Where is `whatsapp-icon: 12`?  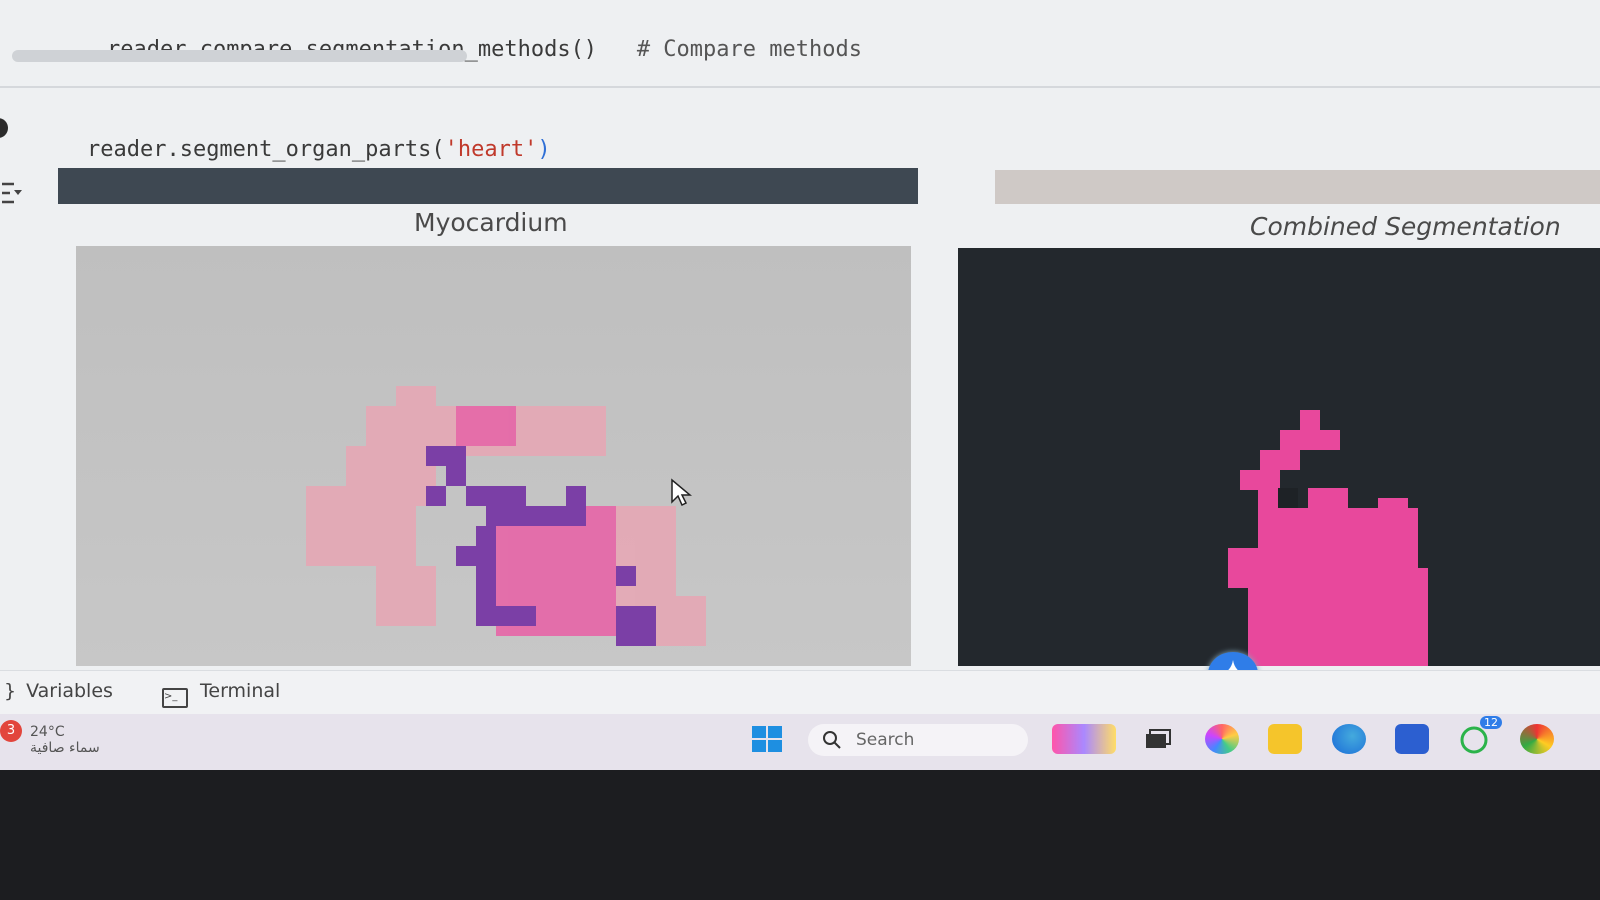
whatsapp-icon: 12 is located at coordinates (1480, 735).